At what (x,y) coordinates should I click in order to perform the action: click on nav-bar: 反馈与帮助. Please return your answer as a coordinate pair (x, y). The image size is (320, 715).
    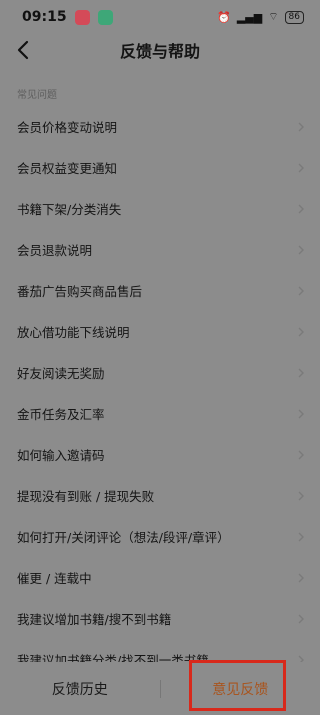
    Looking at the image, I should click on (160, 50).